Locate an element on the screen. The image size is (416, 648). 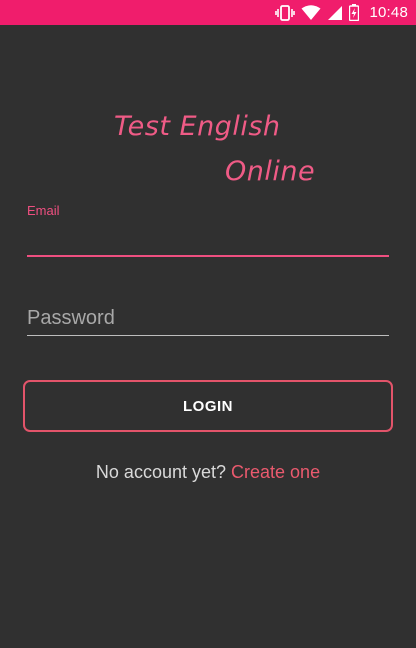
status-clock: 10:48 is located at coordinates (388, 12).